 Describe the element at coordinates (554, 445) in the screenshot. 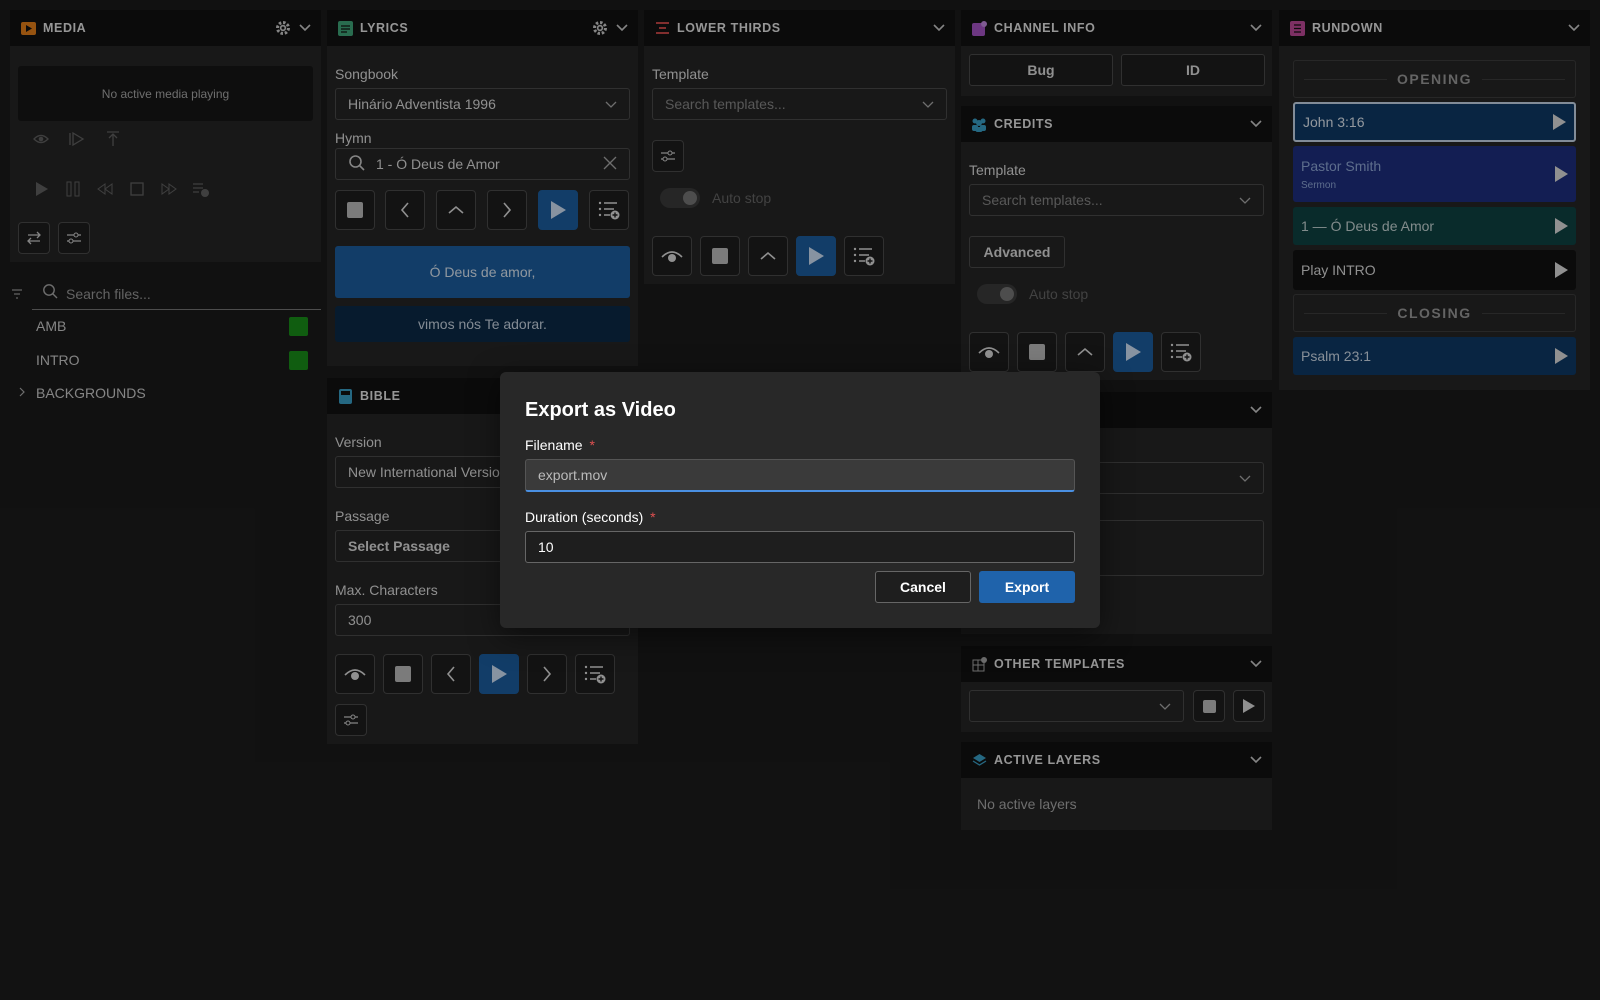

I see `filename-label: Filename` at that location.